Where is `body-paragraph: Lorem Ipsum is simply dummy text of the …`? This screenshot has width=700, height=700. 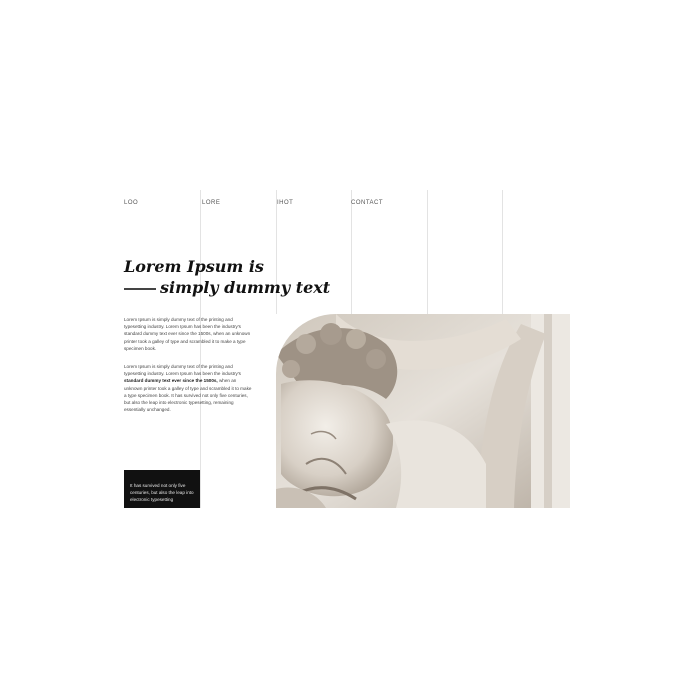 body-paragraph: Lorem Ipsum is simply dummy text of the … is located at coordinates (188, 388).